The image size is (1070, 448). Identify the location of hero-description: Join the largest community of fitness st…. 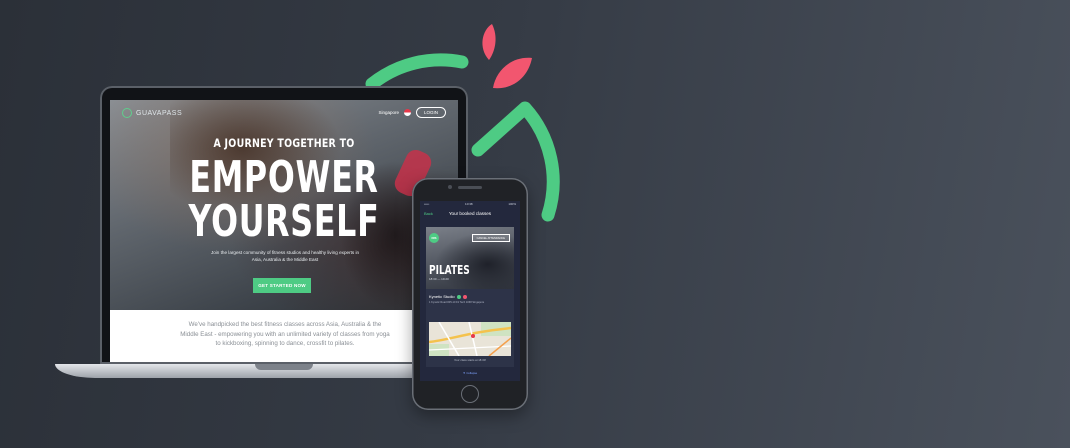
(285, 256).